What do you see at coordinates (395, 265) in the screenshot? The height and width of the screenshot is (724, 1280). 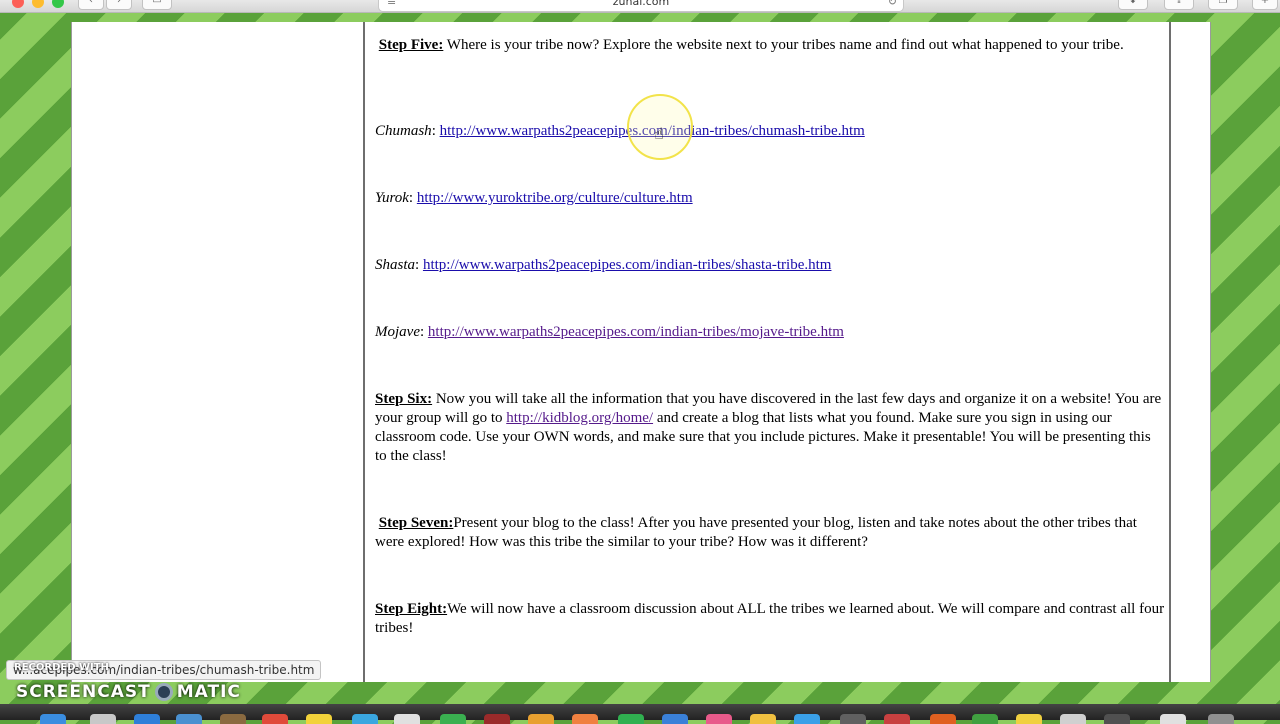 I see `tribe-name: Shasta` at bounding box center [395, 265].